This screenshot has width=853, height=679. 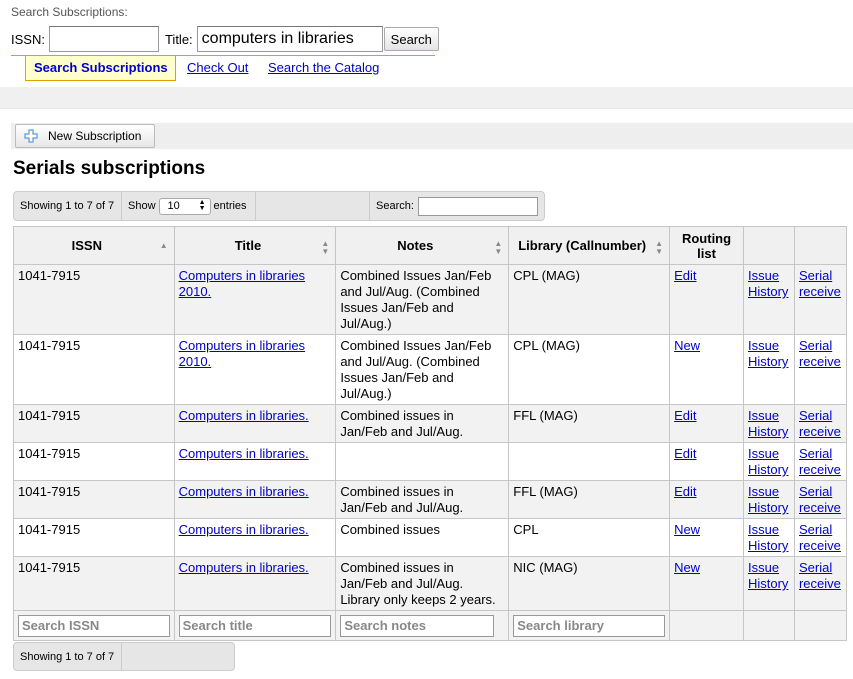 What do you see at coordinates (589, 537) in the screenshot?
I see `library-cell: CPL` at bounding box center [589, 537].